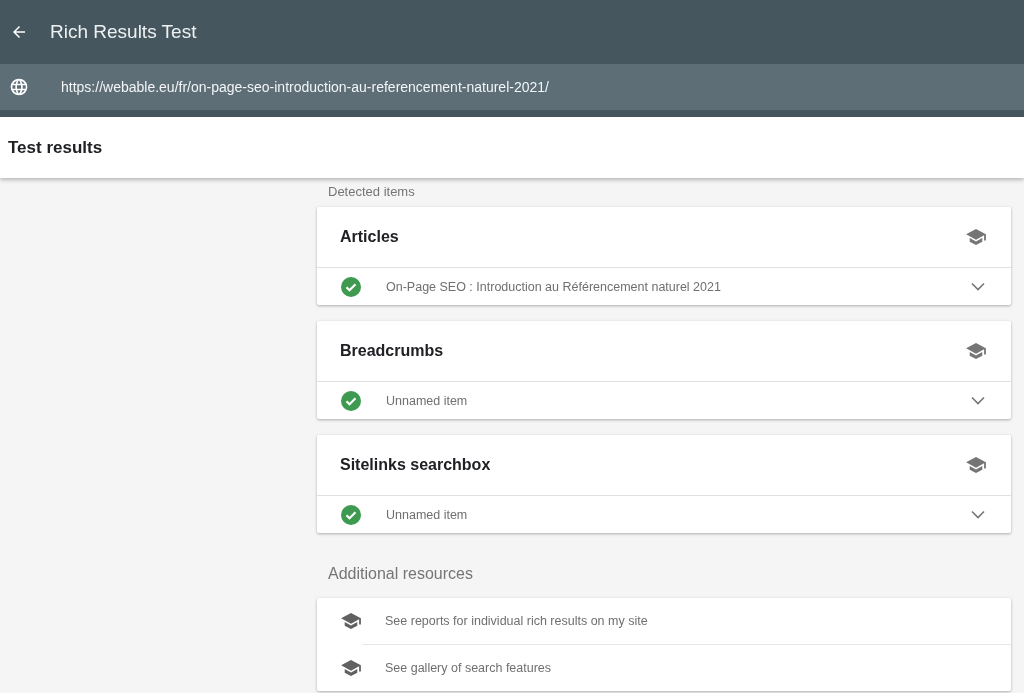 The image size is (1024, 693). I want to click on results-title: Test results, so click(55, 147).